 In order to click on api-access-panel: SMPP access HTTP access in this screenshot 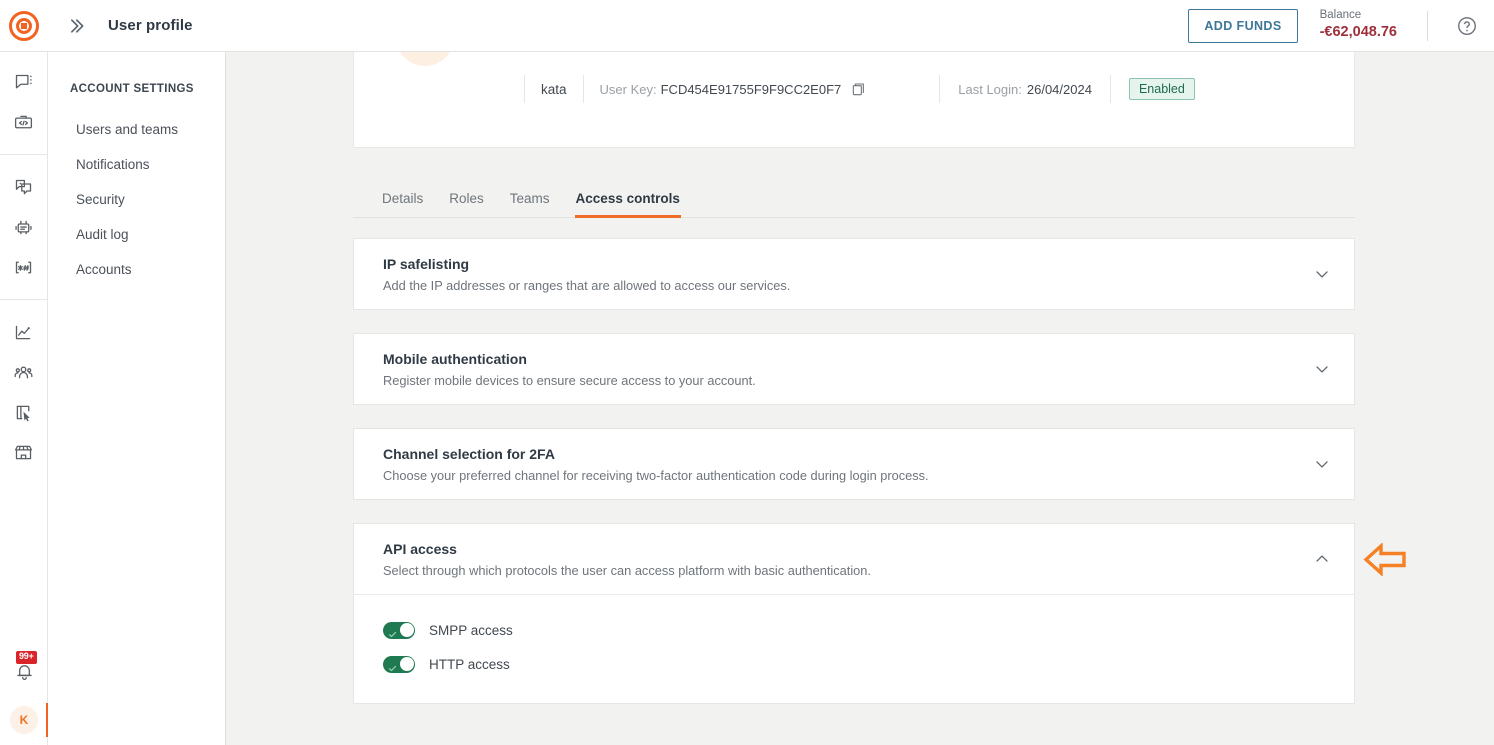, I will do `click(854, 648)`.